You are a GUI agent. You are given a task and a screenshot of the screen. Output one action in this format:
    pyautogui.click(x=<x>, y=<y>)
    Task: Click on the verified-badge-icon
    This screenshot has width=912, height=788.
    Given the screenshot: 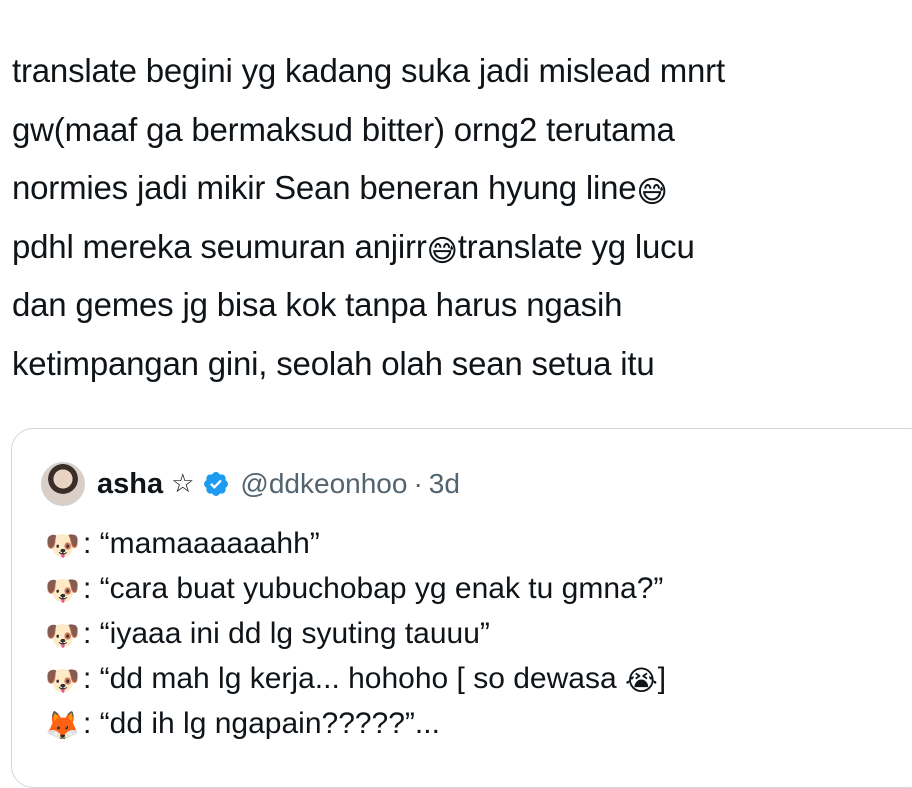 What is the action you would take?
    pyautogui.click(x=216, y=484)
    